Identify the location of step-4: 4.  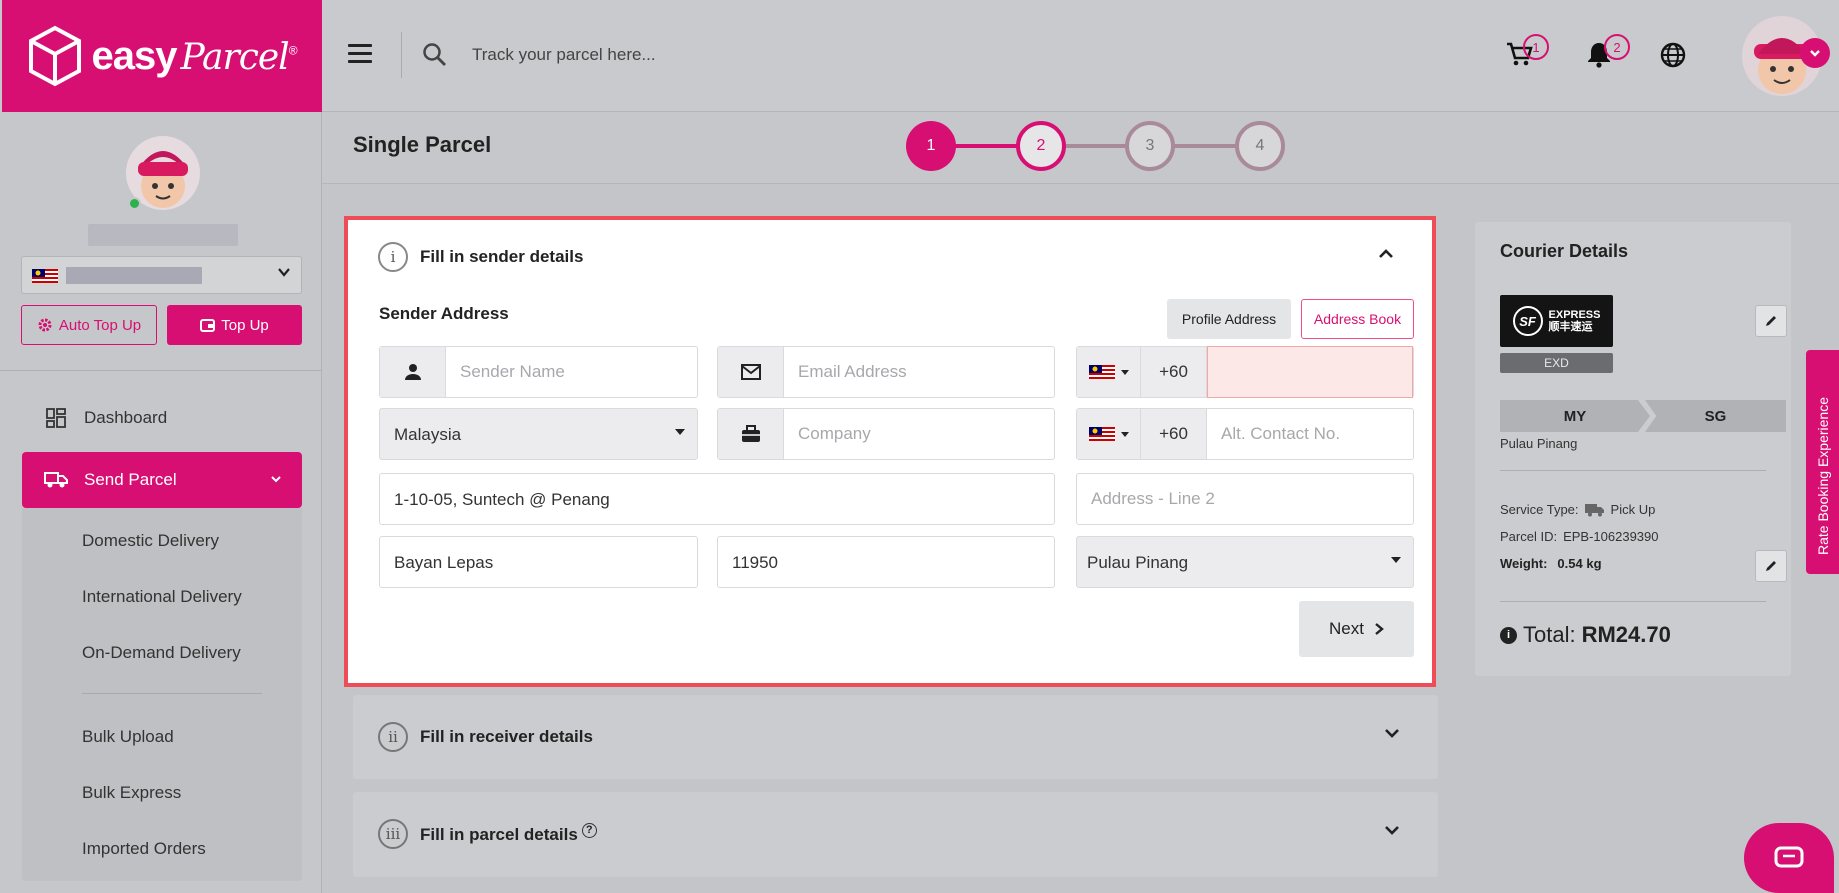
(1260, 146).